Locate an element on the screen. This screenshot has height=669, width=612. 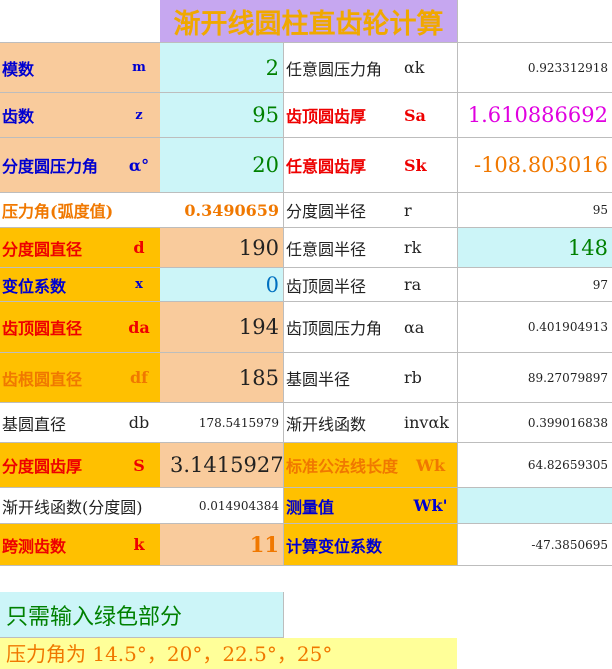
symbol-da: da is located at coordinates (139, 327).